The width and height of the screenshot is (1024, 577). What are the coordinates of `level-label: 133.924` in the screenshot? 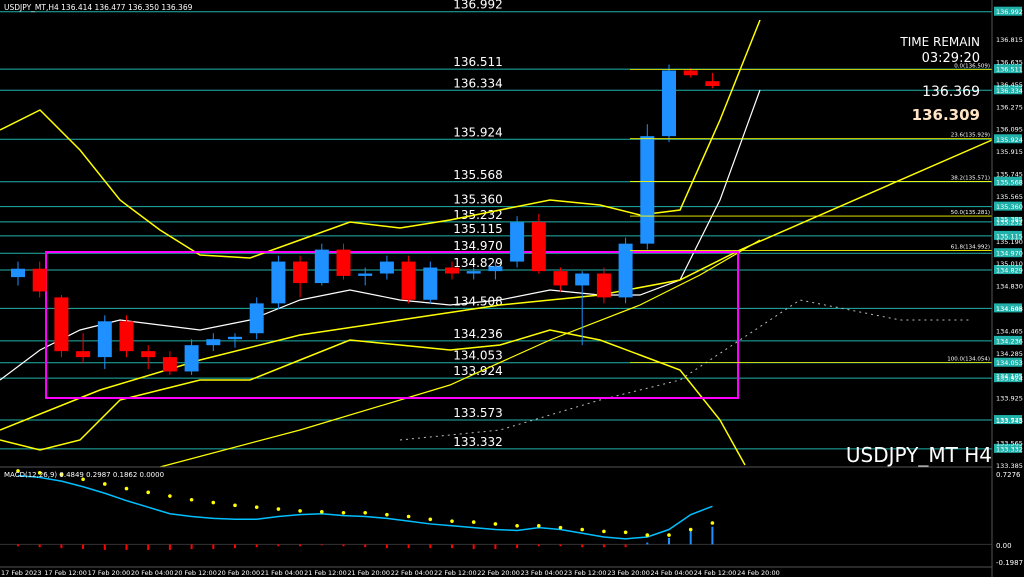 It's located at (478, 371).